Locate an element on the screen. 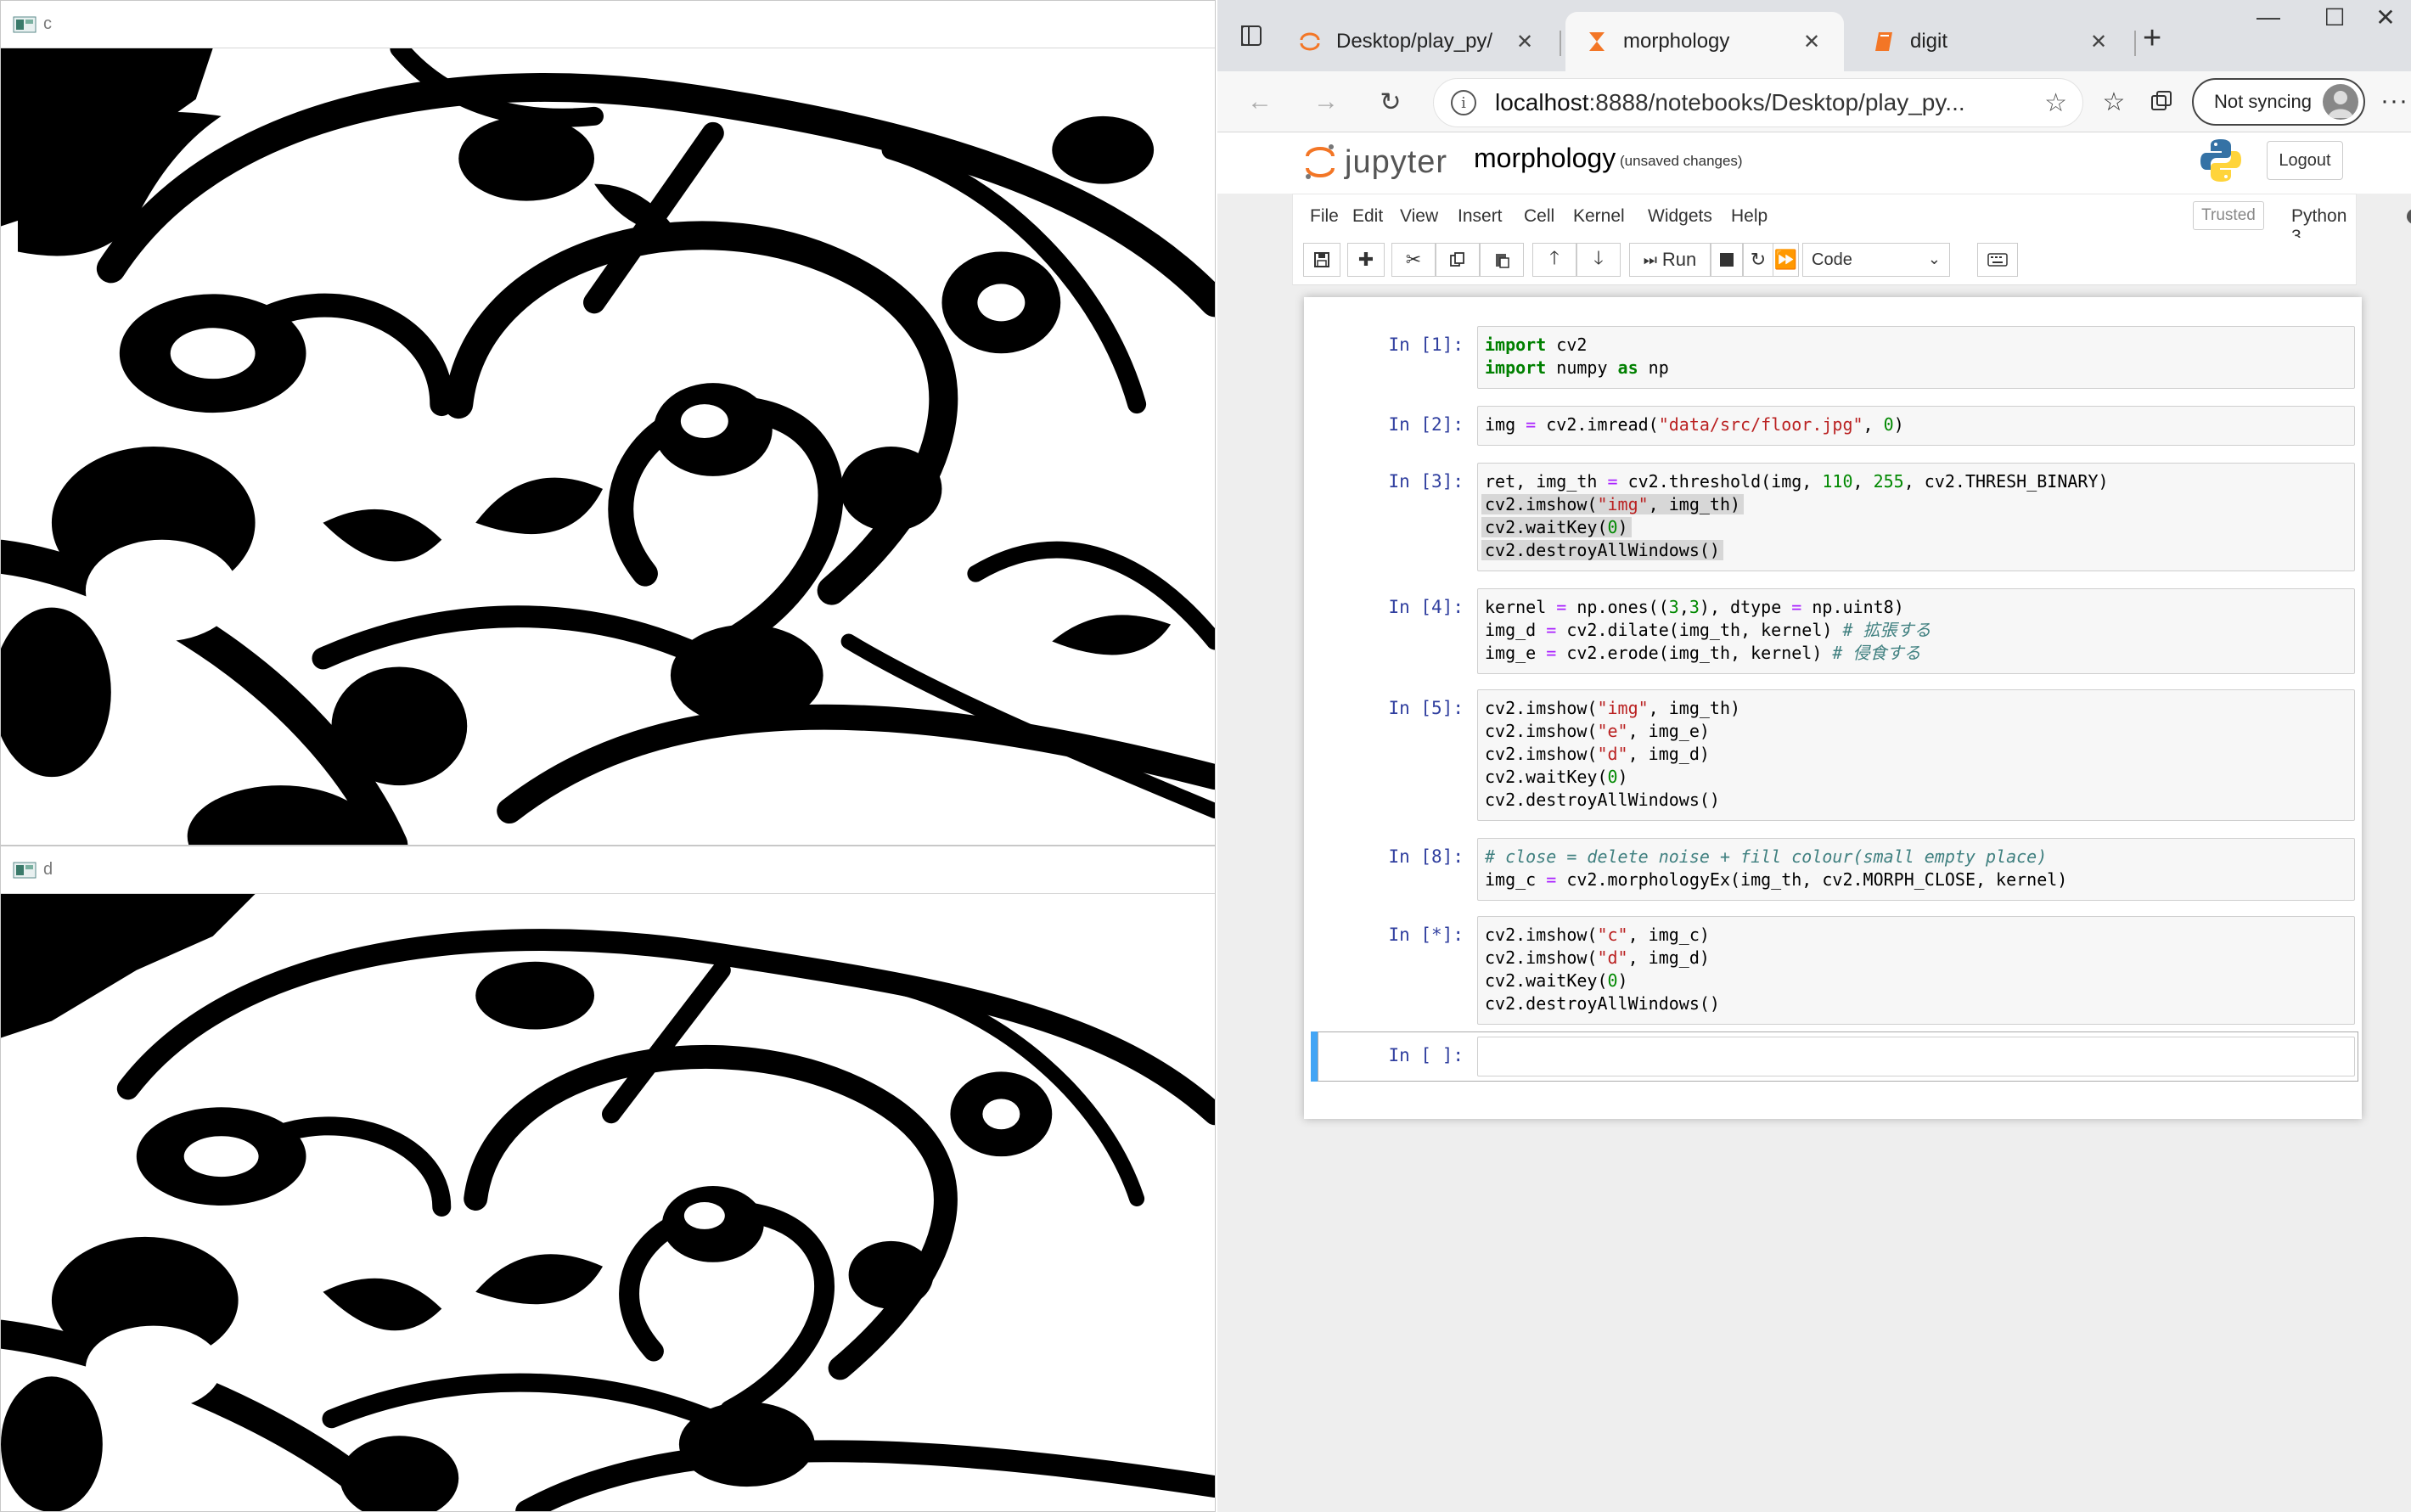  menu-insert: Insert is located at coordinates (1480, 217).